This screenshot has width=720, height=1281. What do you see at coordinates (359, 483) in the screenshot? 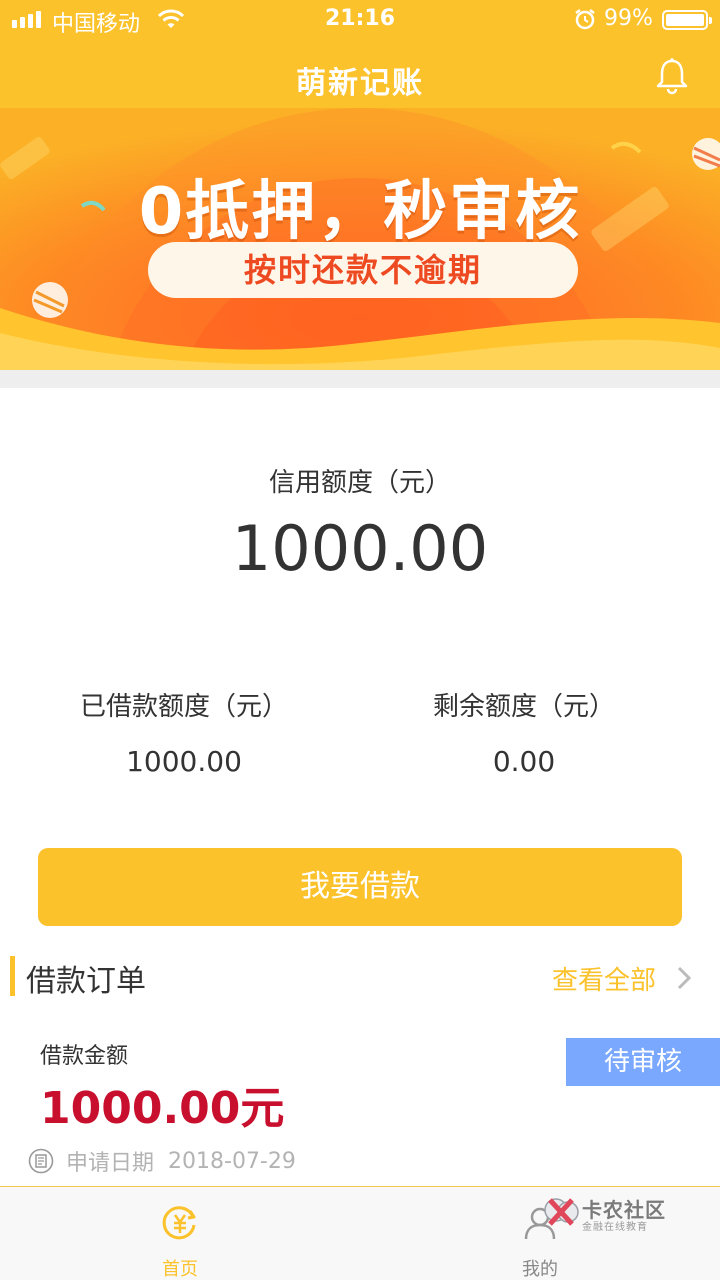
I see `credit-limit-label: 信用额度（元）` at bounding box center [359, 483].